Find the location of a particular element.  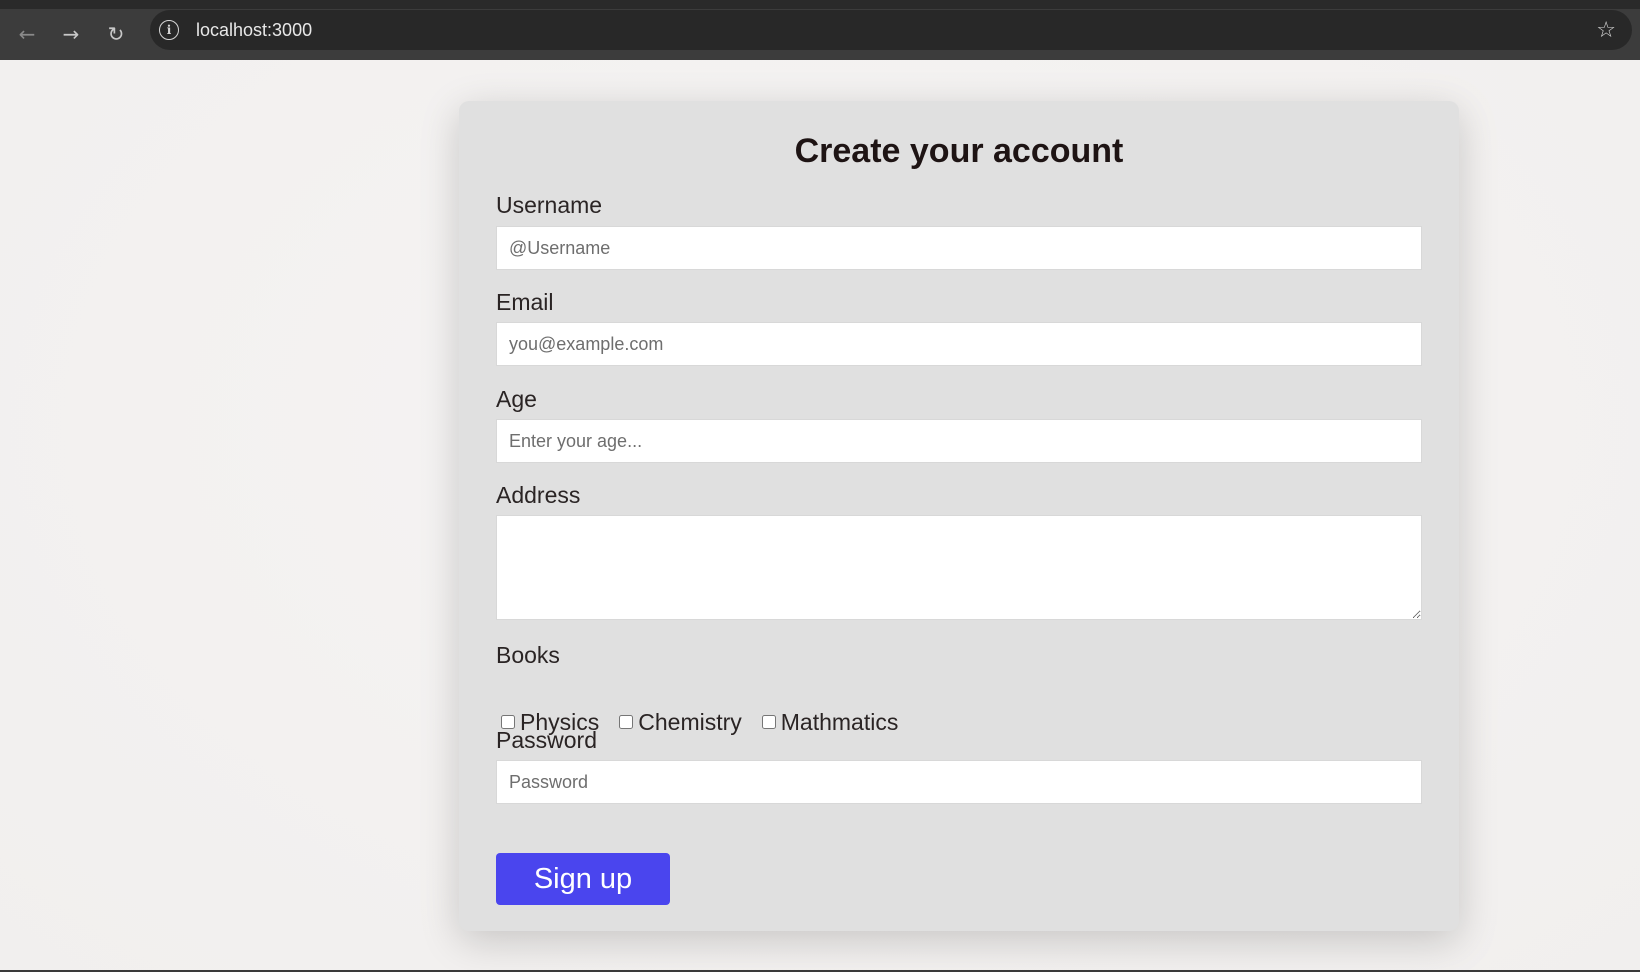

url-text: localhost:3000 is located at coordinates (254, 30).